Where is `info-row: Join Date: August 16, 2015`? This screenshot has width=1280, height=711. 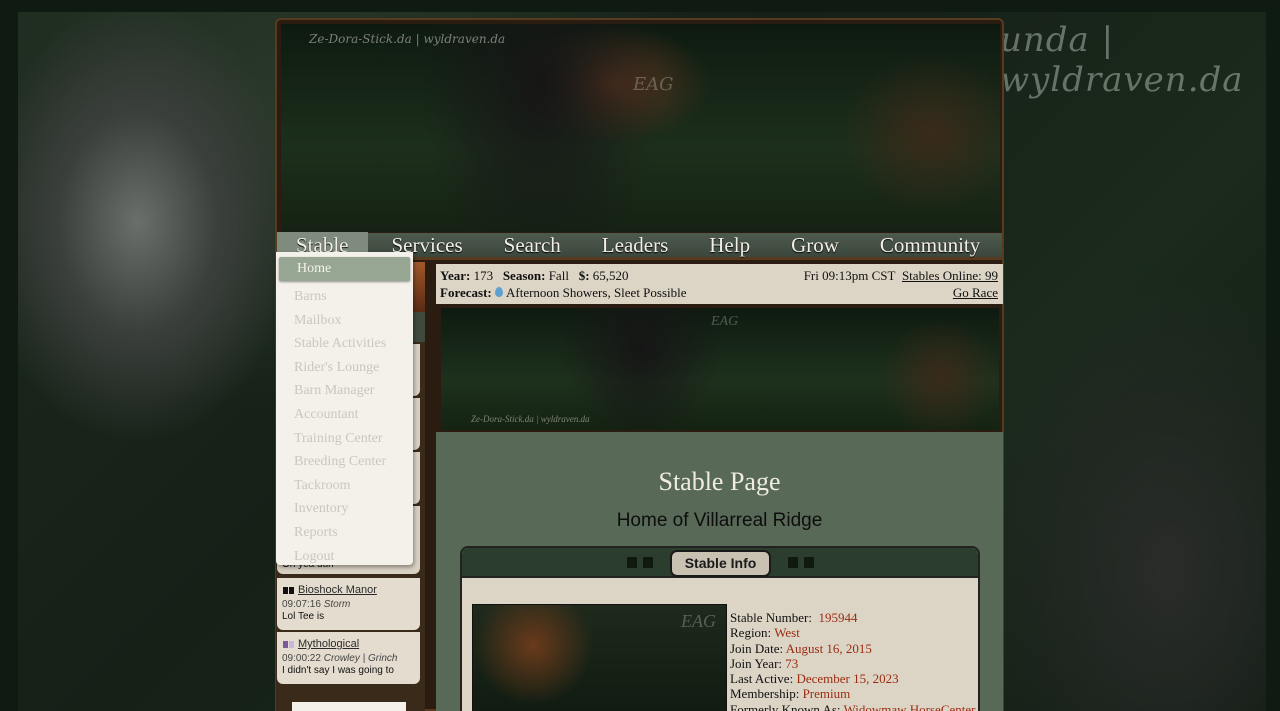
info-row: Join Date: August 16, 2015 is located at coordinates (801, 648).